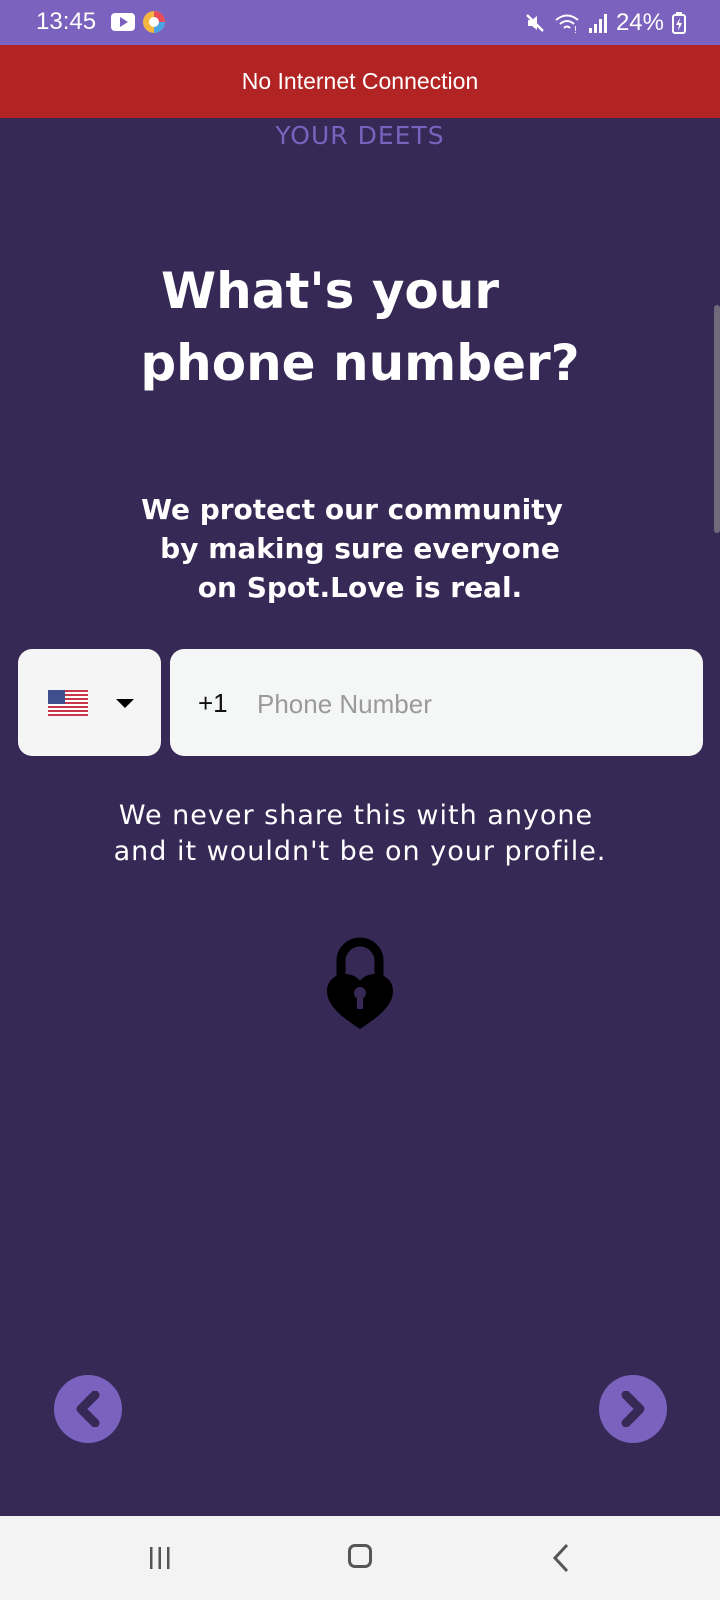 The image size is (720, 1600). What do you see at coordinates (639, 22) in the screenshot?
I see `battery-percent: 24%` at bounding box center [639, 22].